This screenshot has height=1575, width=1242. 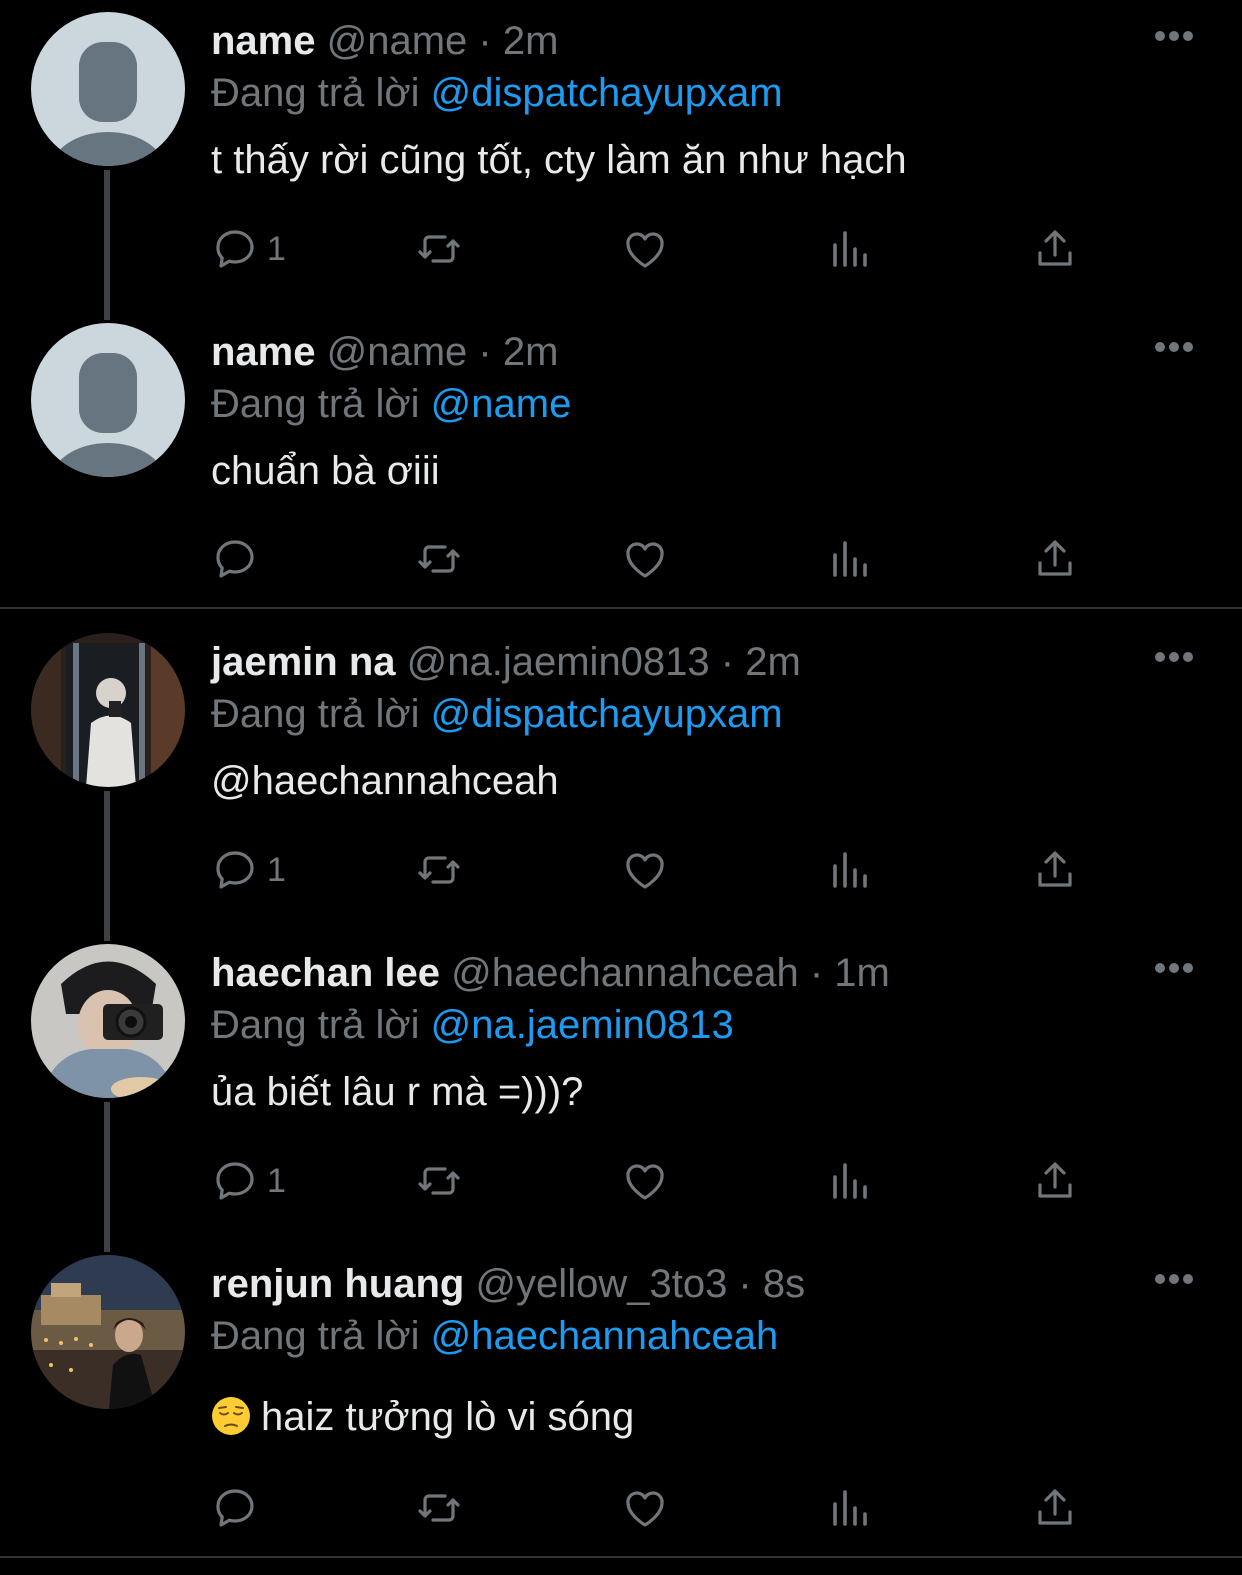 I want to click on bottom-divider, so click(x=621, y=1557).